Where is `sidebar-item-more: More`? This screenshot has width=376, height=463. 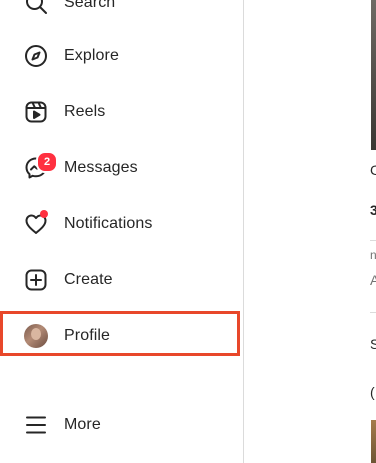
sidebar-item-more: More is located at coordinates (122, 425).